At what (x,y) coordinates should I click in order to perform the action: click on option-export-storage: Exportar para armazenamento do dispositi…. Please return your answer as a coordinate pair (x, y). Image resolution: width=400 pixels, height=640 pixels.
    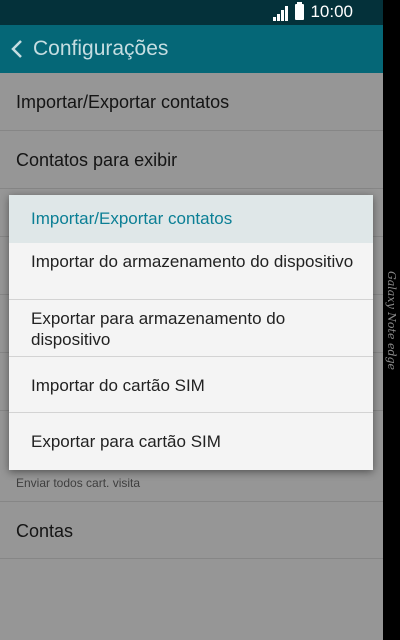
    Looking at the image, I should click on (191, 328).